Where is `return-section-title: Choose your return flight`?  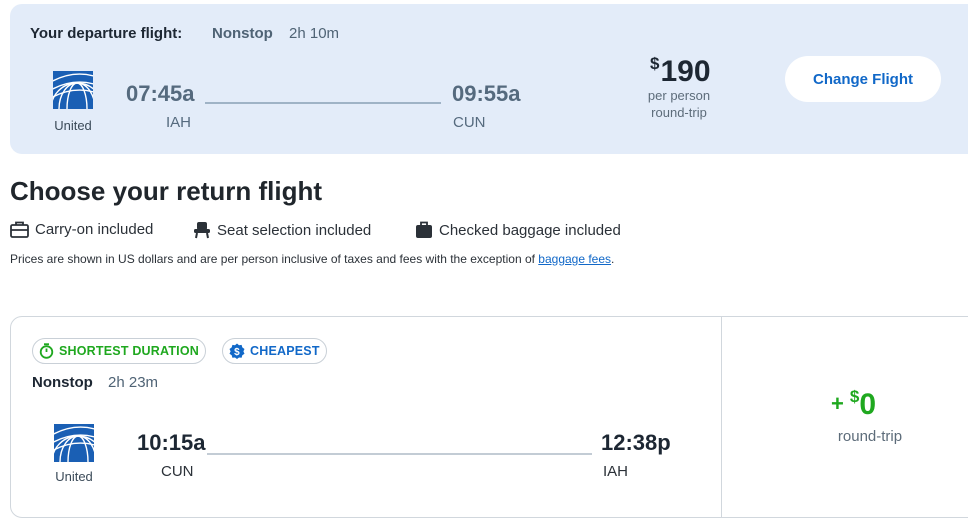 return-section-title: Choose your return flight is located at coordinates (166, 191).